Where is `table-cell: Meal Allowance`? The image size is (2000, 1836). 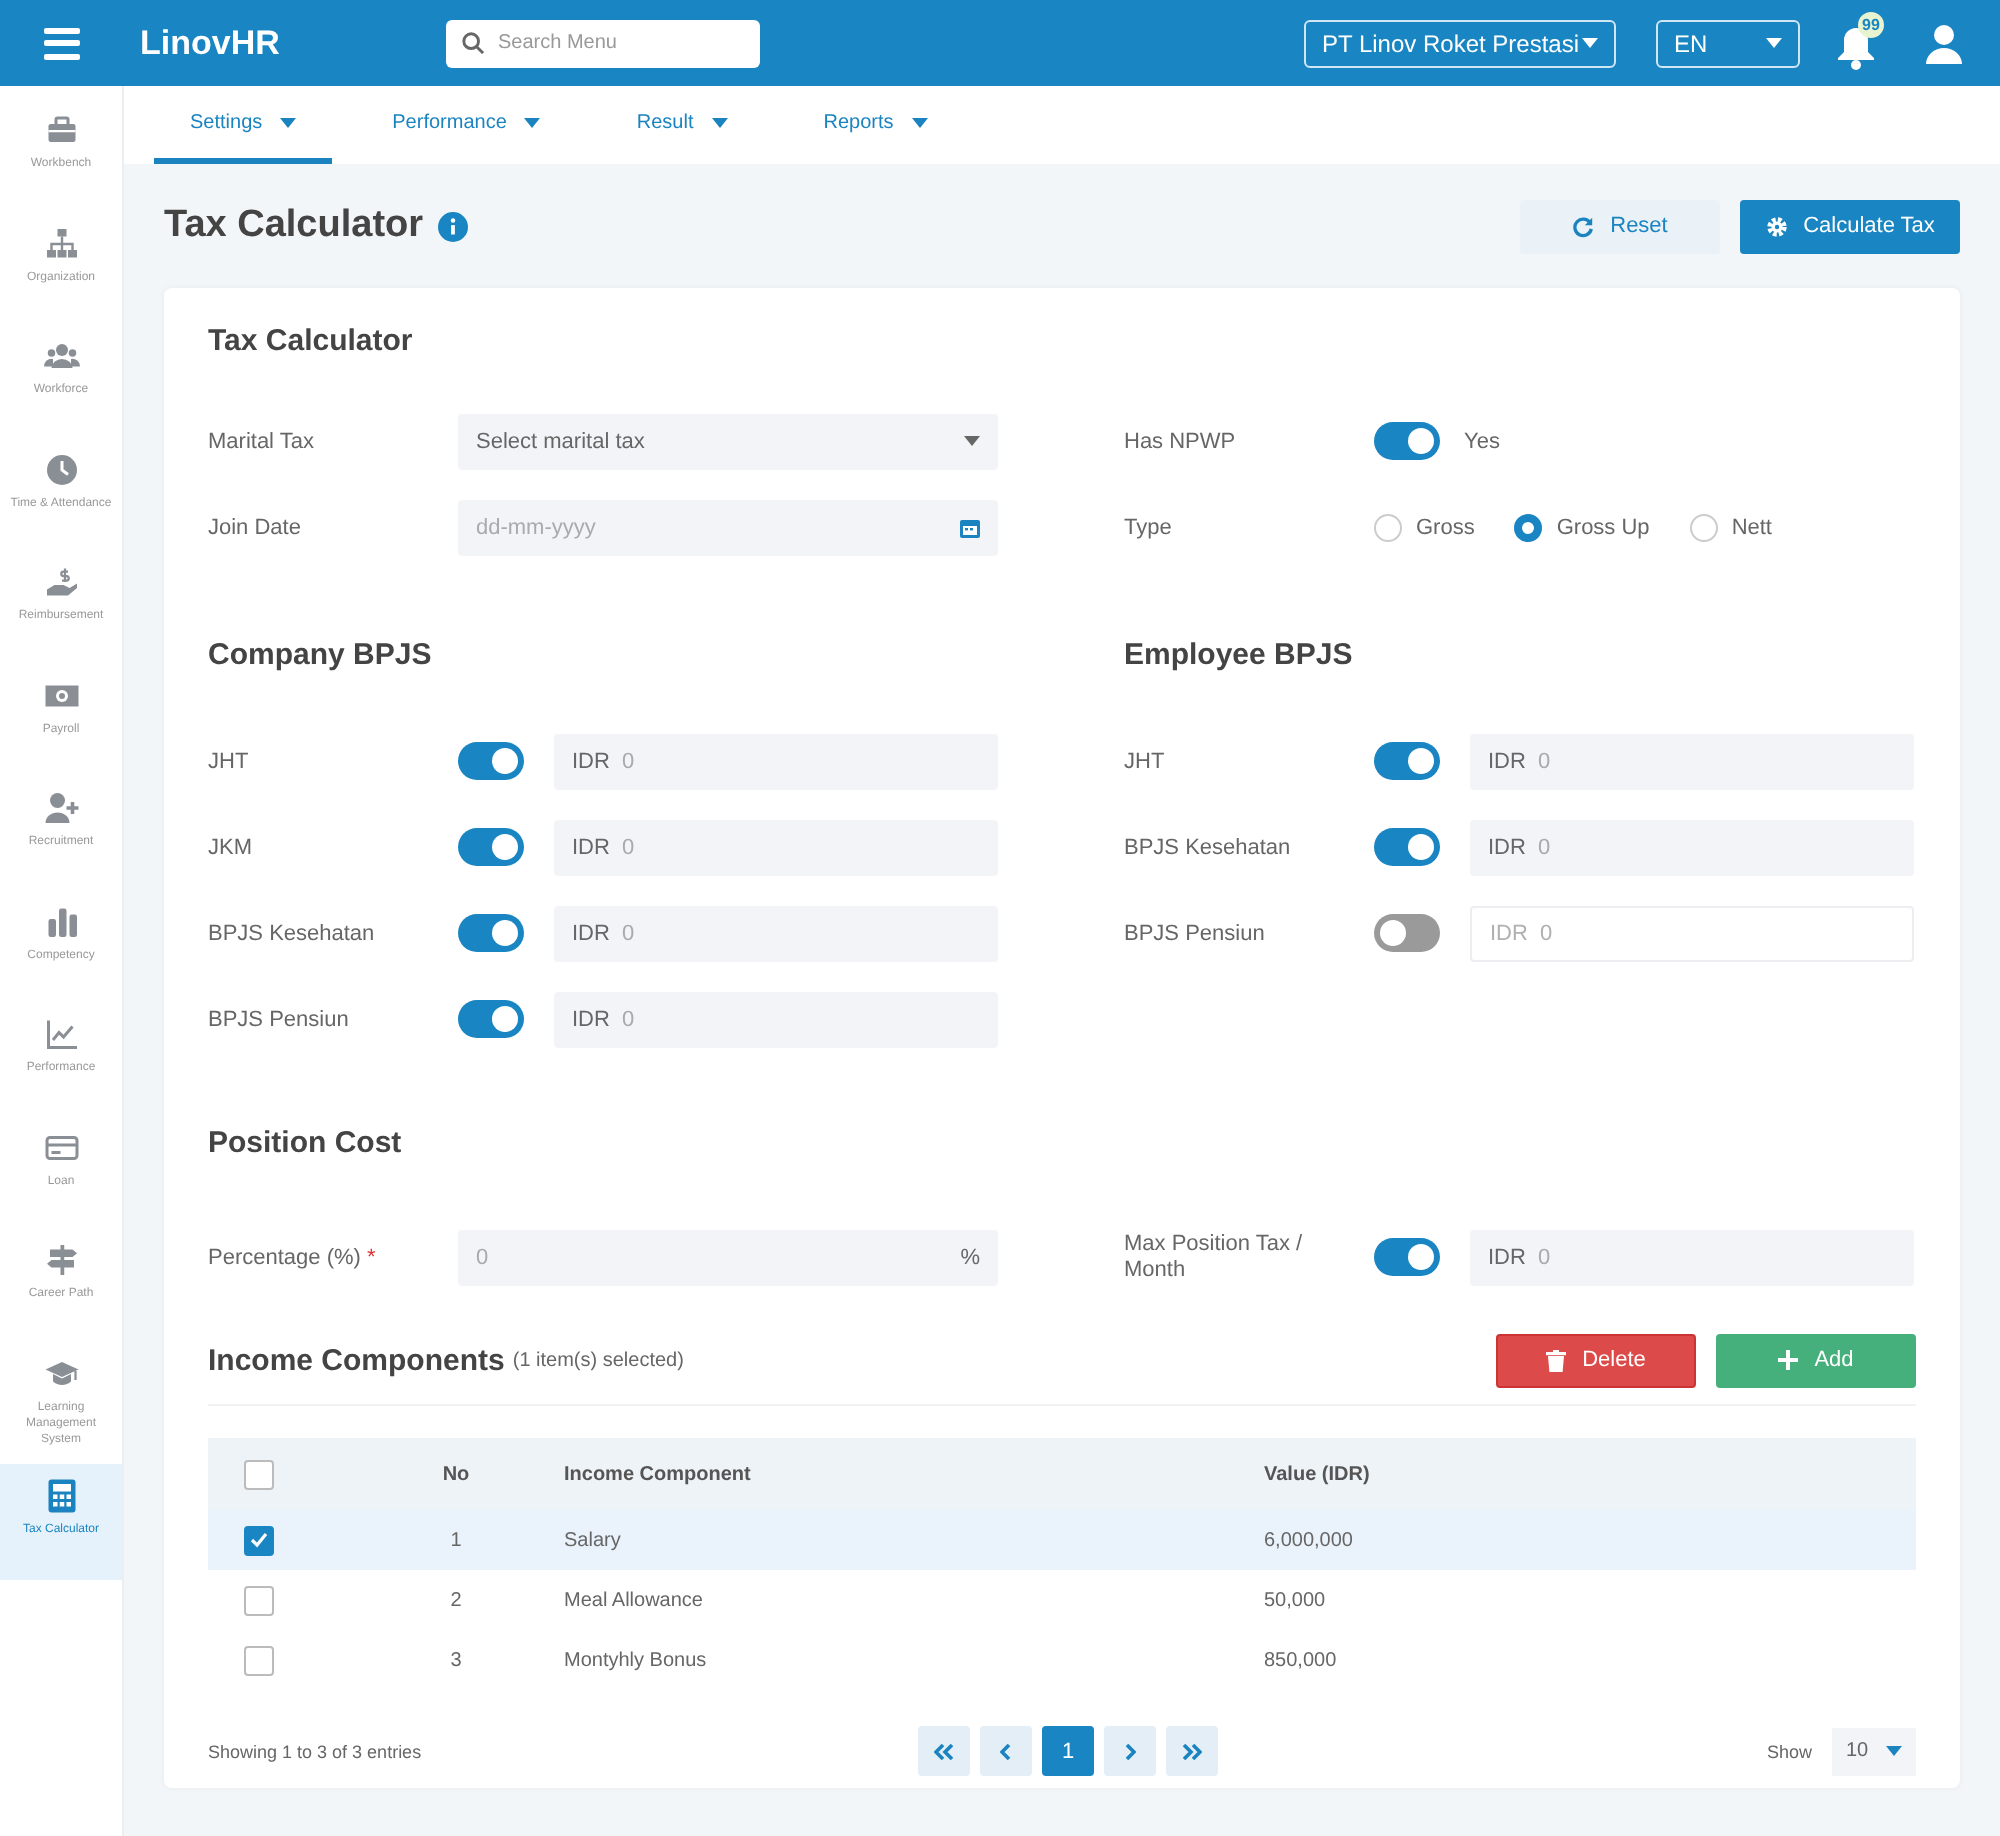 table-cell: Meal Allowance is located at coordinates (912, 1600).